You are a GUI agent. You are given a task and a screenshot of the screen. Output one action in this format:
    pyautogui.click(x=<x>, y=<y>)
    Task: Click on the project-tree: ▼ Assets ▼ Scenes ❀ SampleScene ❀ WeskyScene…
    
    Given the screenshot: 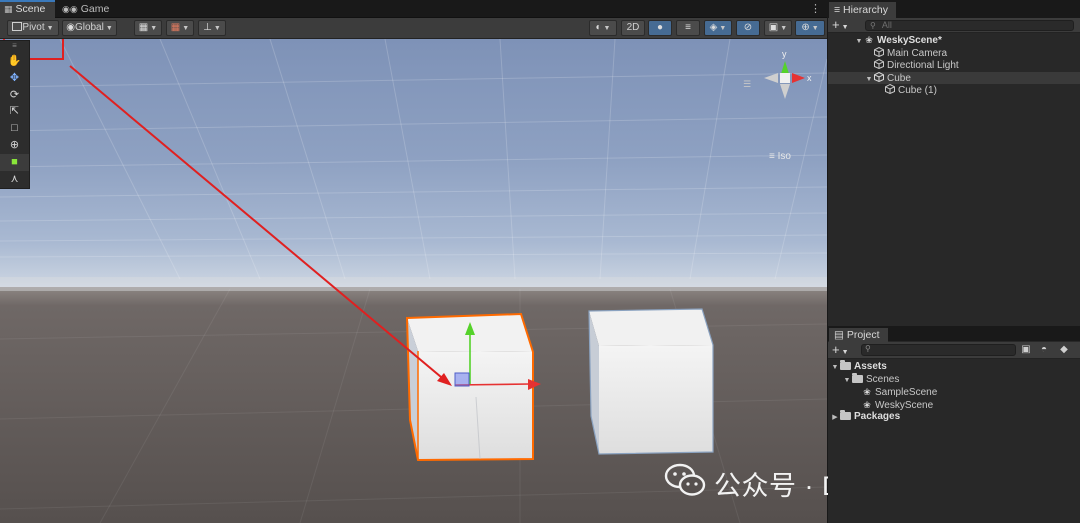 What is the action you would take?
    pyautogui.click(x=954, y=392)
    